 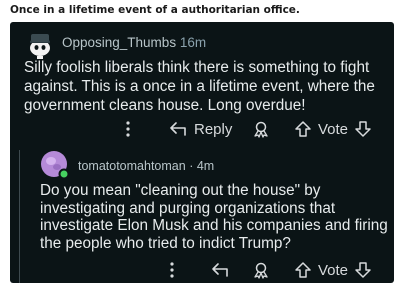 What do you see at coordinates (205, 166) in the screenshot?
I see `reply-timestamp: 4m` at bounding box center [205, 166].